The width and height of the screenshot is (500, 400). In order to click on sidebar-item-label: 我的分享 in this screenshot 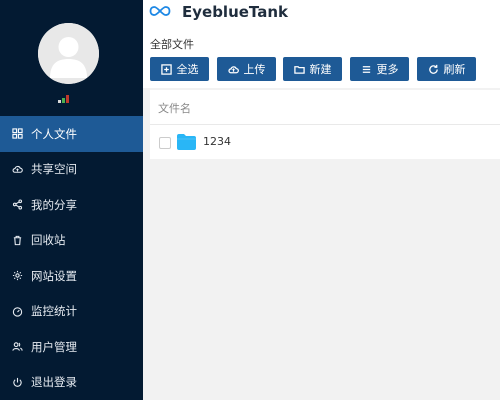, I will do `click(54, 204)`.